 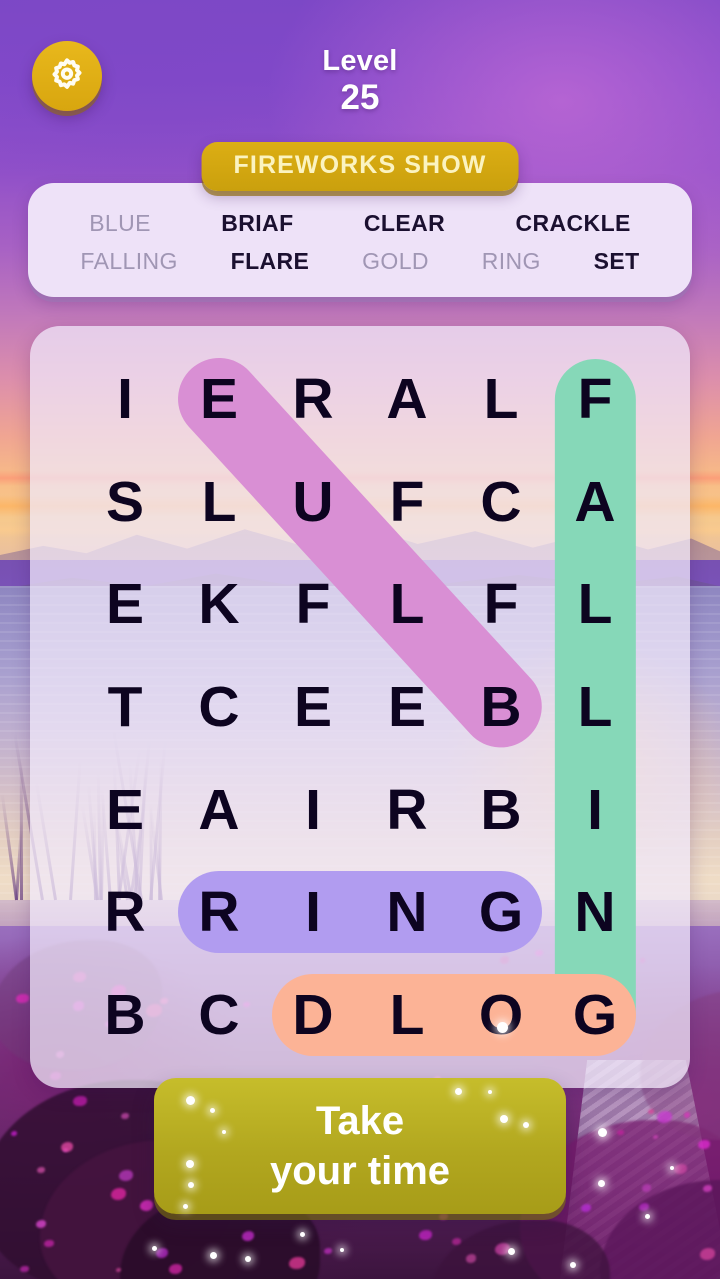 I want to click on word-list-row: FALLING FLARE GOLD RING SET, so click(x=360, y=261).